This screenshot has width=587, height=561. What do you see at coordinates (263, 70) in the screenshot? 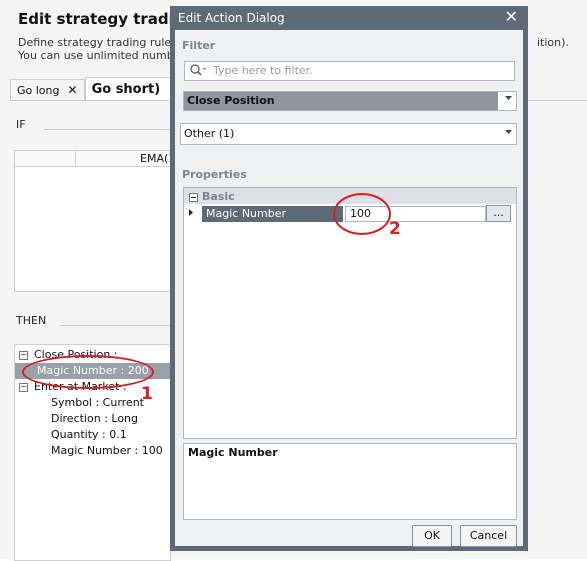
I see `filter-placeholder: Type here to filter.` at bounding box center [263, 70].